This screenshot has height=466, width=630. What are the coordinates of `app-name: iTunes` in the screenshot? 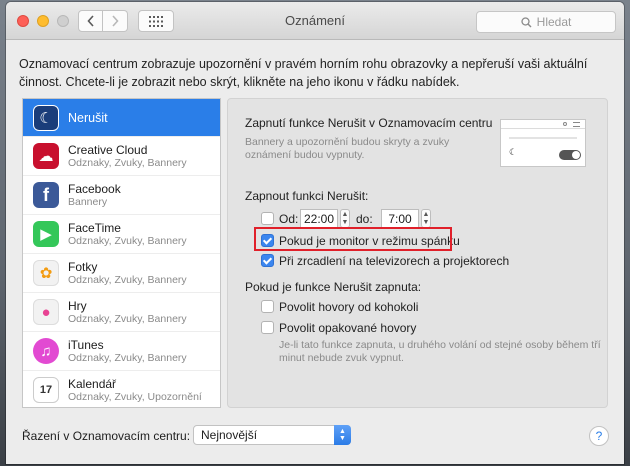 It's located at (86, 344).